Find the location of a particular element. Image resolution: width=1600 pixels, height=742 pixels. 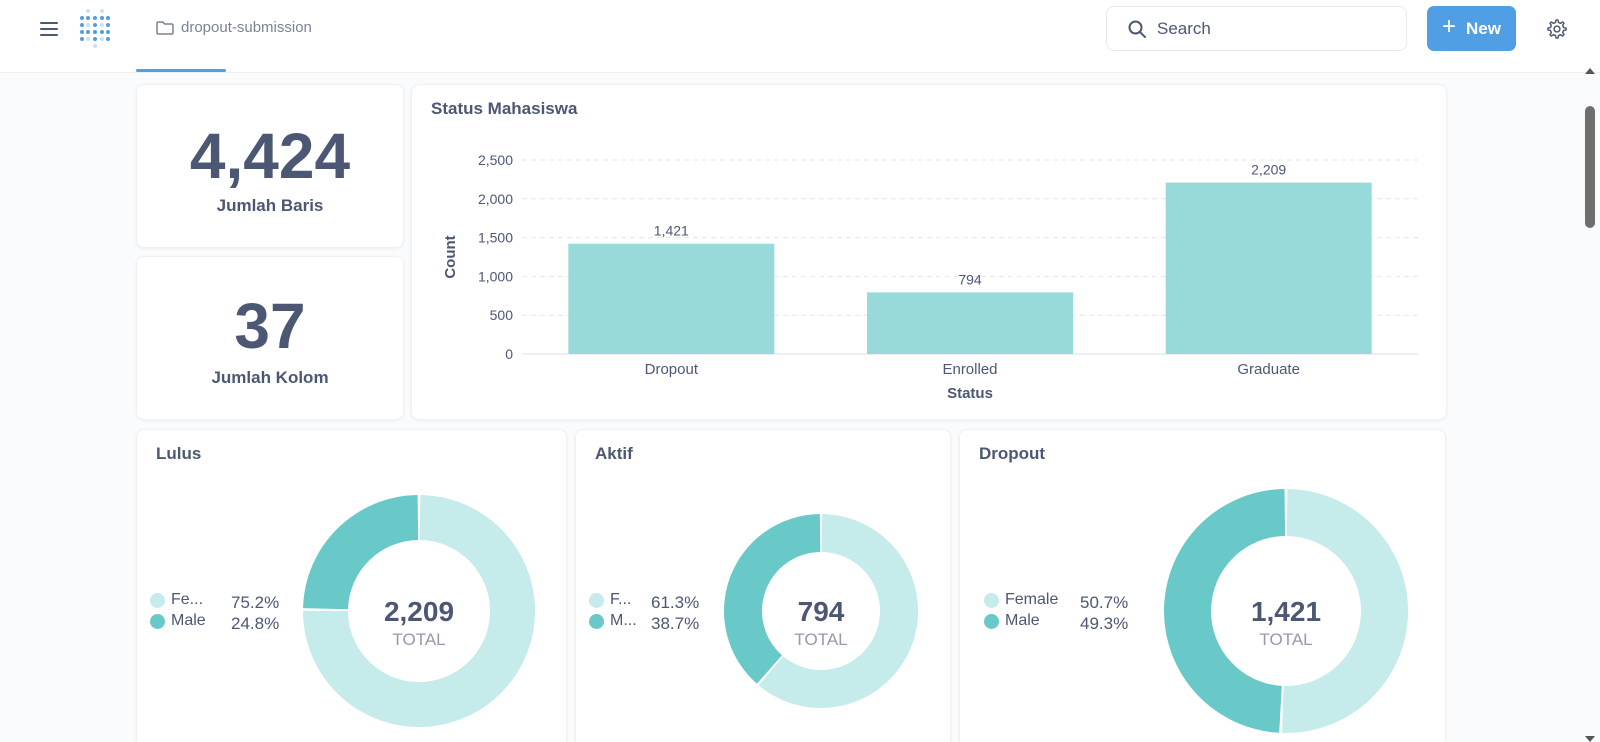

x-axis-label: Status is located at coordinates (970, 393).